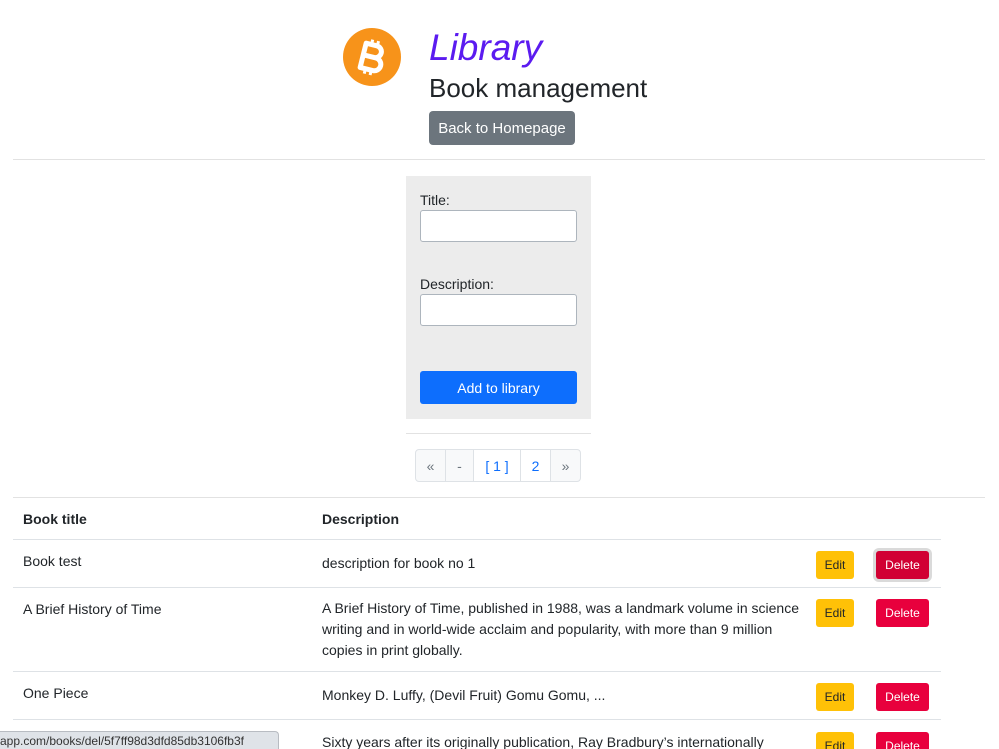 The height and width of the screenshot is (749, 999). What do you see at coordinates (498, 310) in the screenshot?
I see `description-input` at bounding box center [498, 310].